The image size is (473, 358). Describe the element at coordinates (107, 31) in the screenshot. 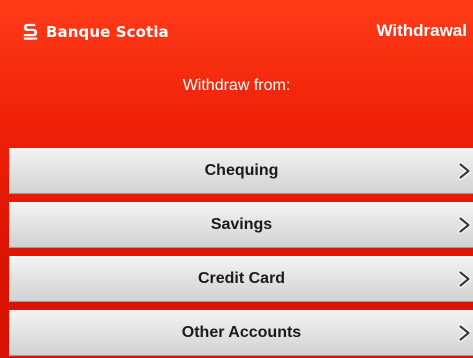

I see `brand-name: Banque Scotia` at that location.